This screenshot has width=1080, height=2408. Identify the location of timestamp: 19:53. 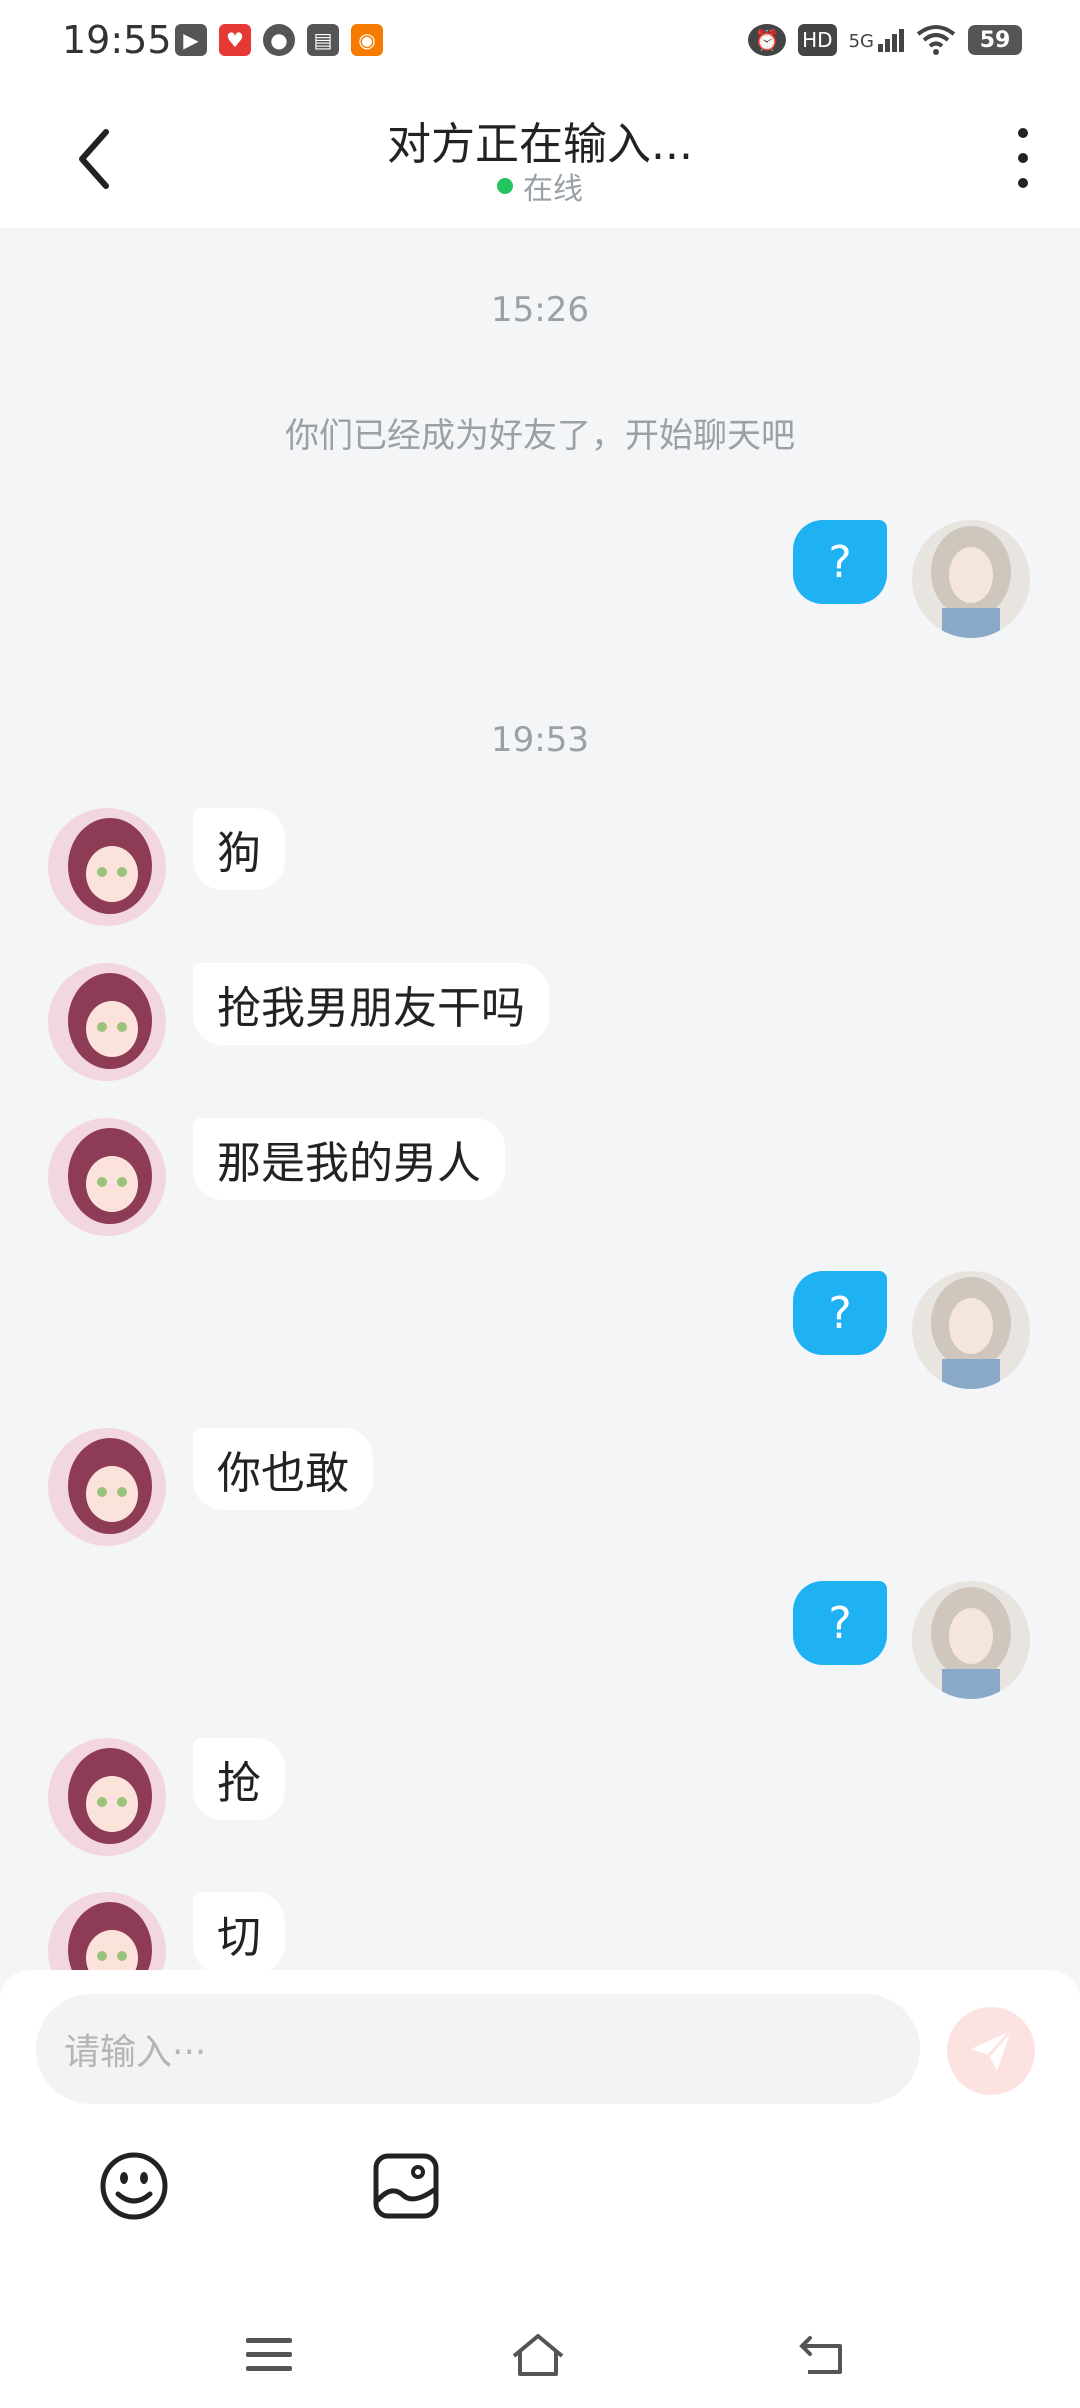
(540, 740).